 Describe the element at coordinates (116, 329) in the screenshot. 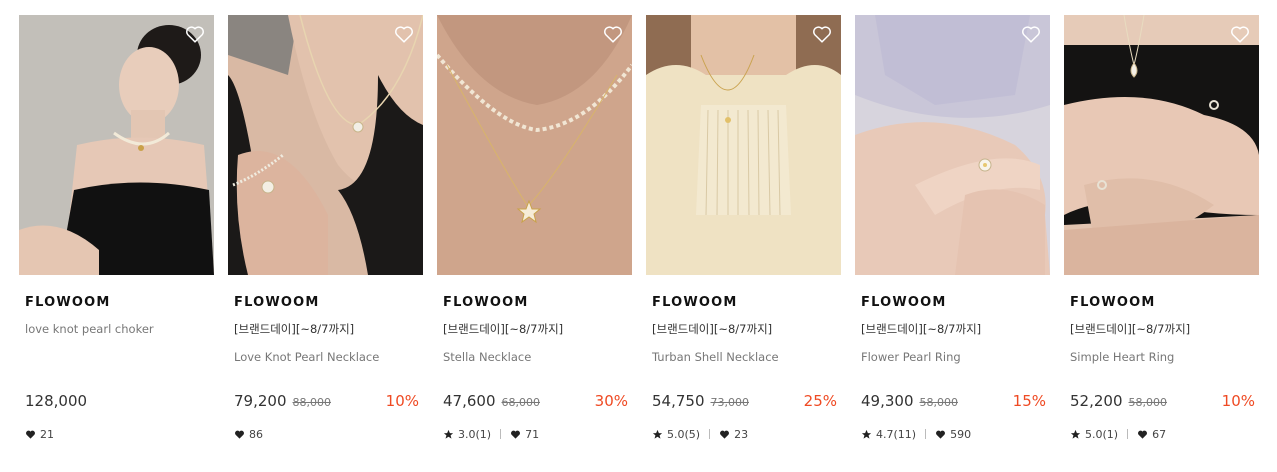

I see `product-name: love knot pearl choker` at that location.